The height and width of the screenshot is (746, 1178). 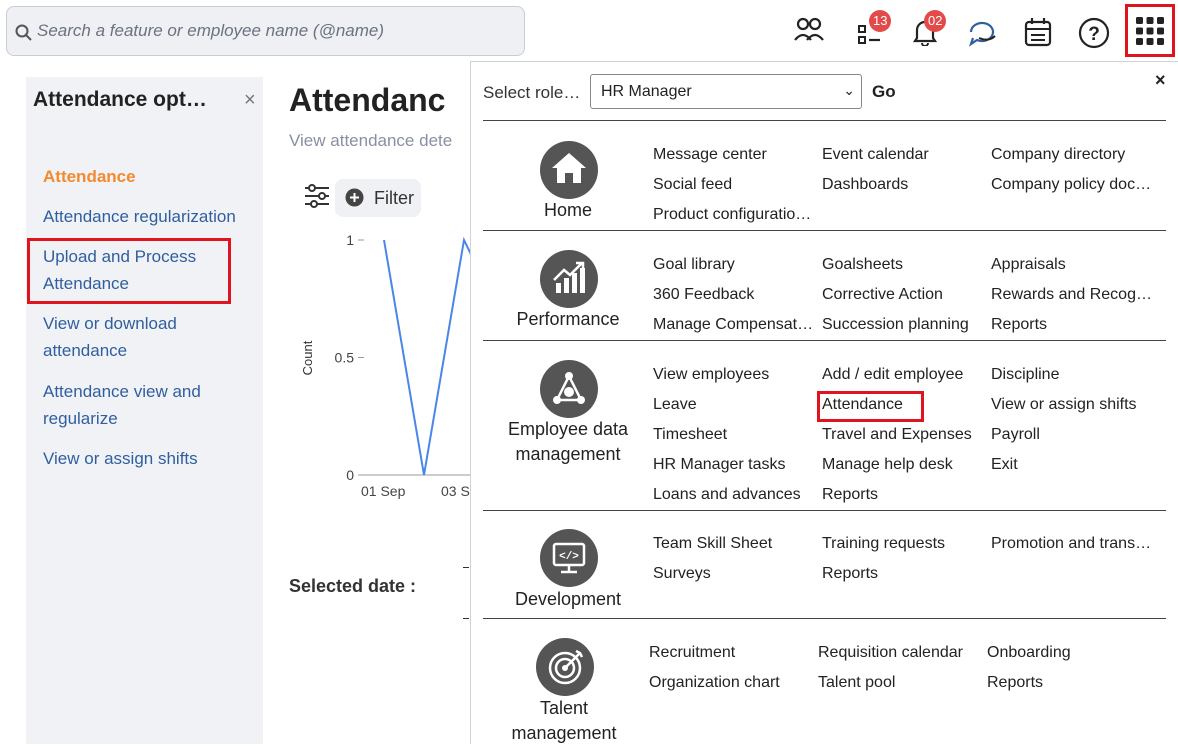 What do you see at coordinates (726, 91) in the screenshot?
I see `role-select: HR Manager ⌄` at bounding box center [726, 91].